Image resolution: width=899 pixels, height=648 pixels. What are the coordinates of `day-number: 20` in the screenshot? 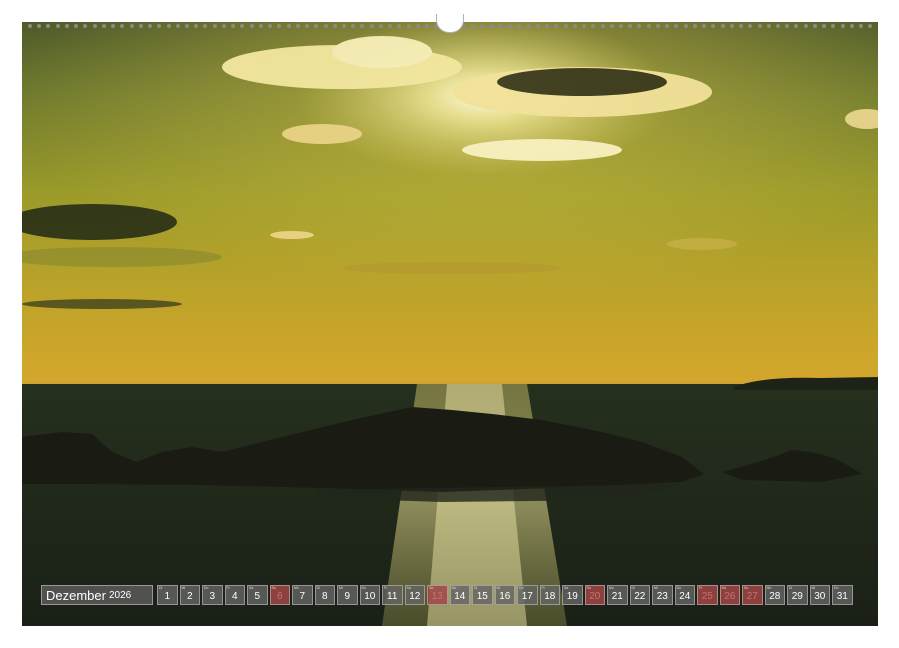 It's located at (595, 596).